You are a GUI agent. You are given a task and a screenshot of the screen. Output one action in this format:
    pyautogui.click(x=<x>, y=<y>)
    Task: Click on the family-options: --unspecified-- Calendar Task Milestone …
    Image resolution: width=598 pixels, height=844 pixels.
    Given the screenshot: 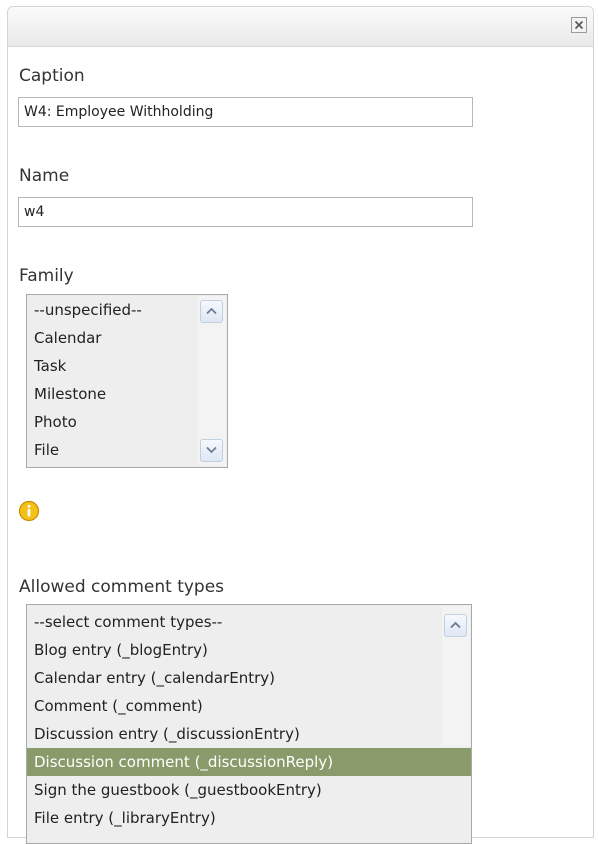 What is the action you would take?
    pyautogui.click(x=112, y=380)
    